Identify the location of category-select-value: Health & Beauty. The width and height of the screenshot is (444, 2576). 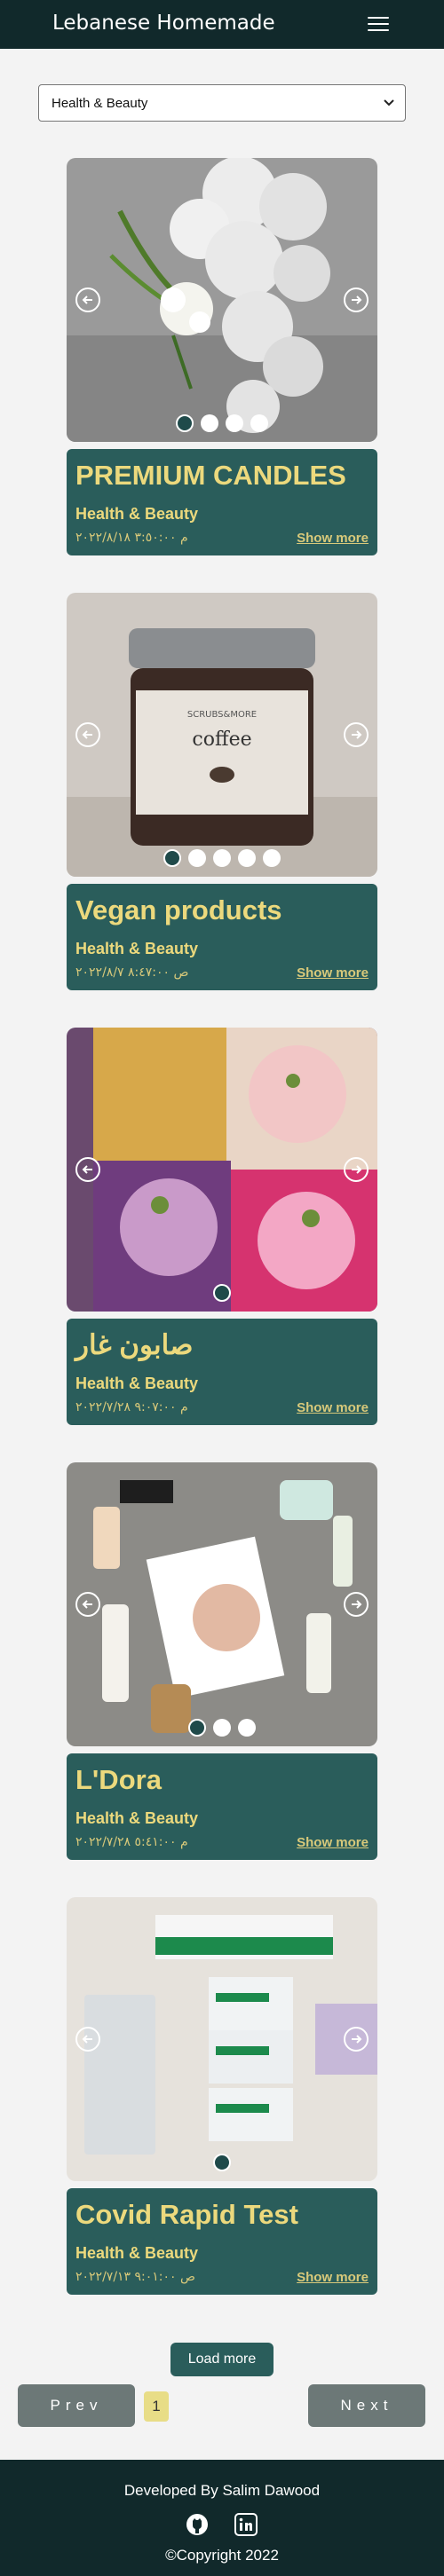
(100, 103).